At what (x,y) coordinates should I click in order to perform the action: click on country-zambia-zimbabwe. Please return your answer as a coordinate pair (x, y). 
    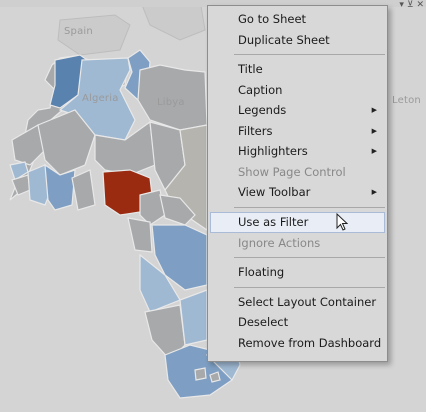
    Looking at the image, I should click on (193, 317).